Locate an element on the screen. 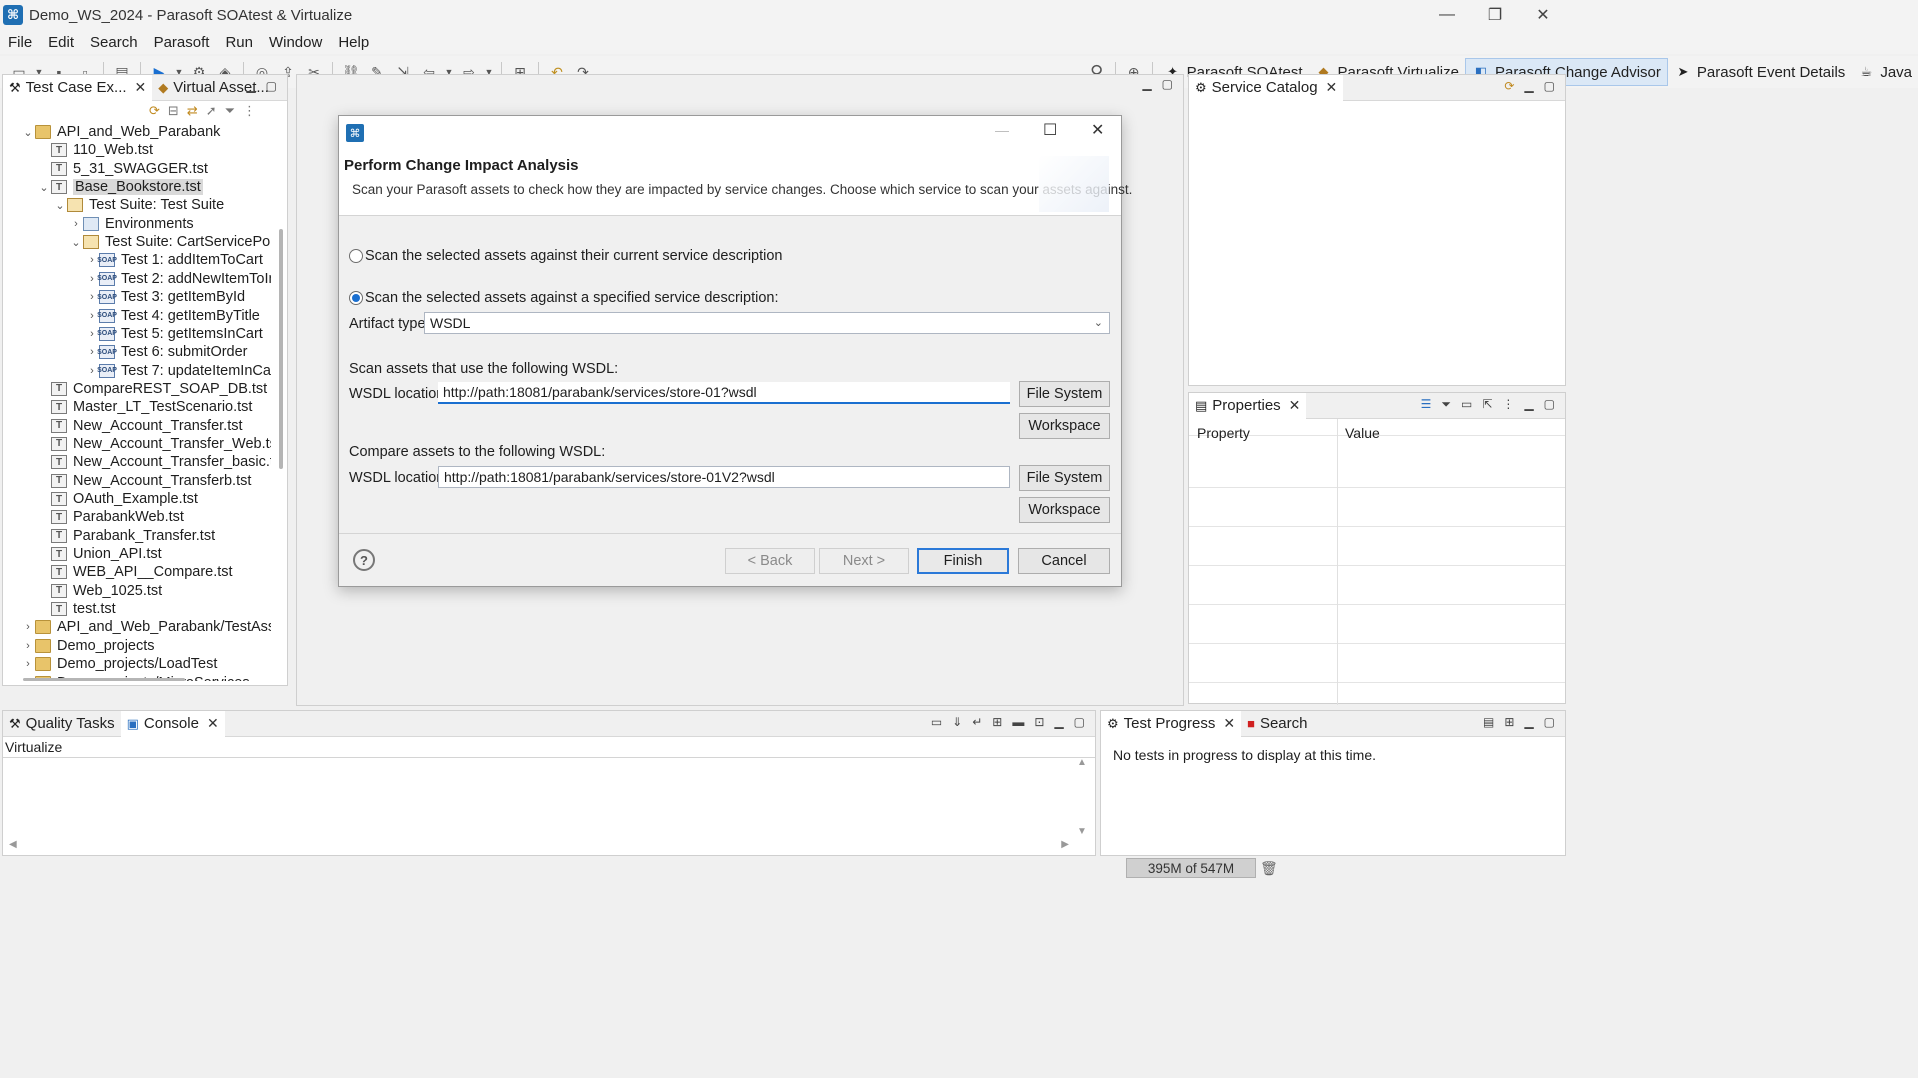 This screenshot has height=1078, width=1918. tab-quality-tasks: ⚒ Quality Tasks is located at coordinates (62, 724).